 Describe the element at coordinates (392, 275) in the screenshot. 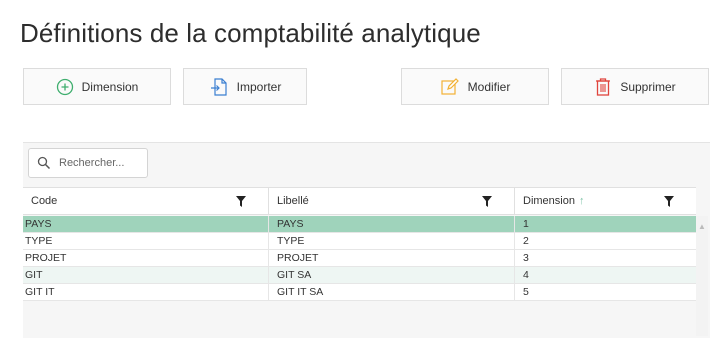

I see `cell-libelle: GIT SA` at that location.